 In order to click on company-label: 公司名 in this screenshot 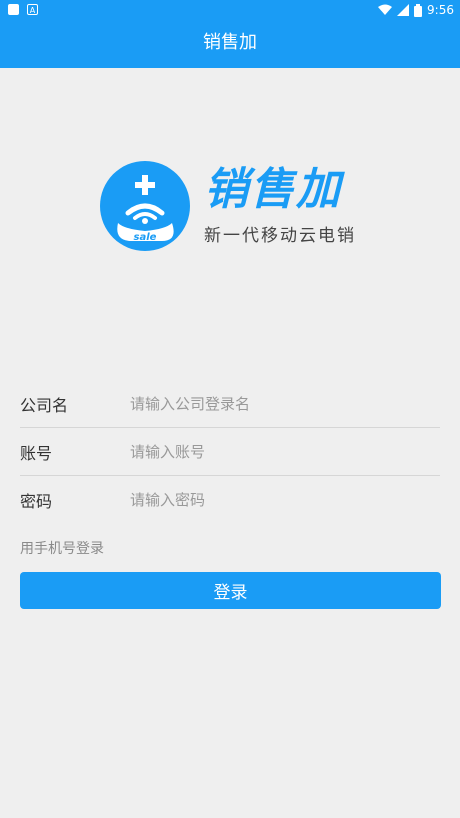, I will do `click(44, 405)`.